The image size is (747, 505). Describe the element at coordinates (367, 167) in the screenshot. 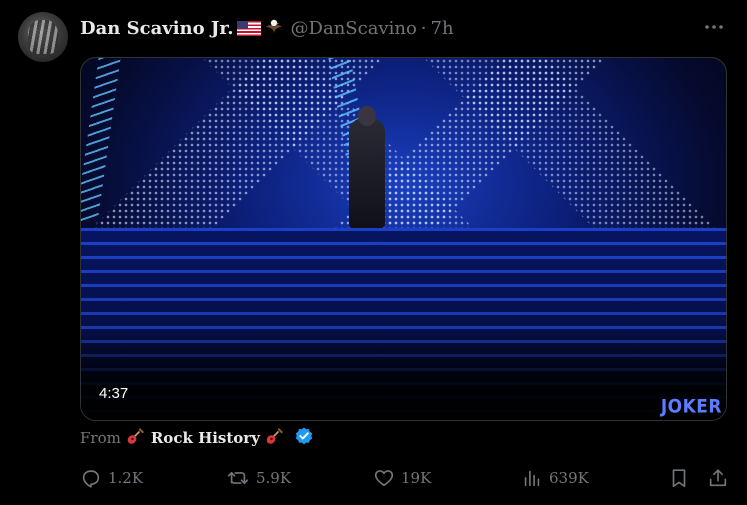

I see `performer` at that location.